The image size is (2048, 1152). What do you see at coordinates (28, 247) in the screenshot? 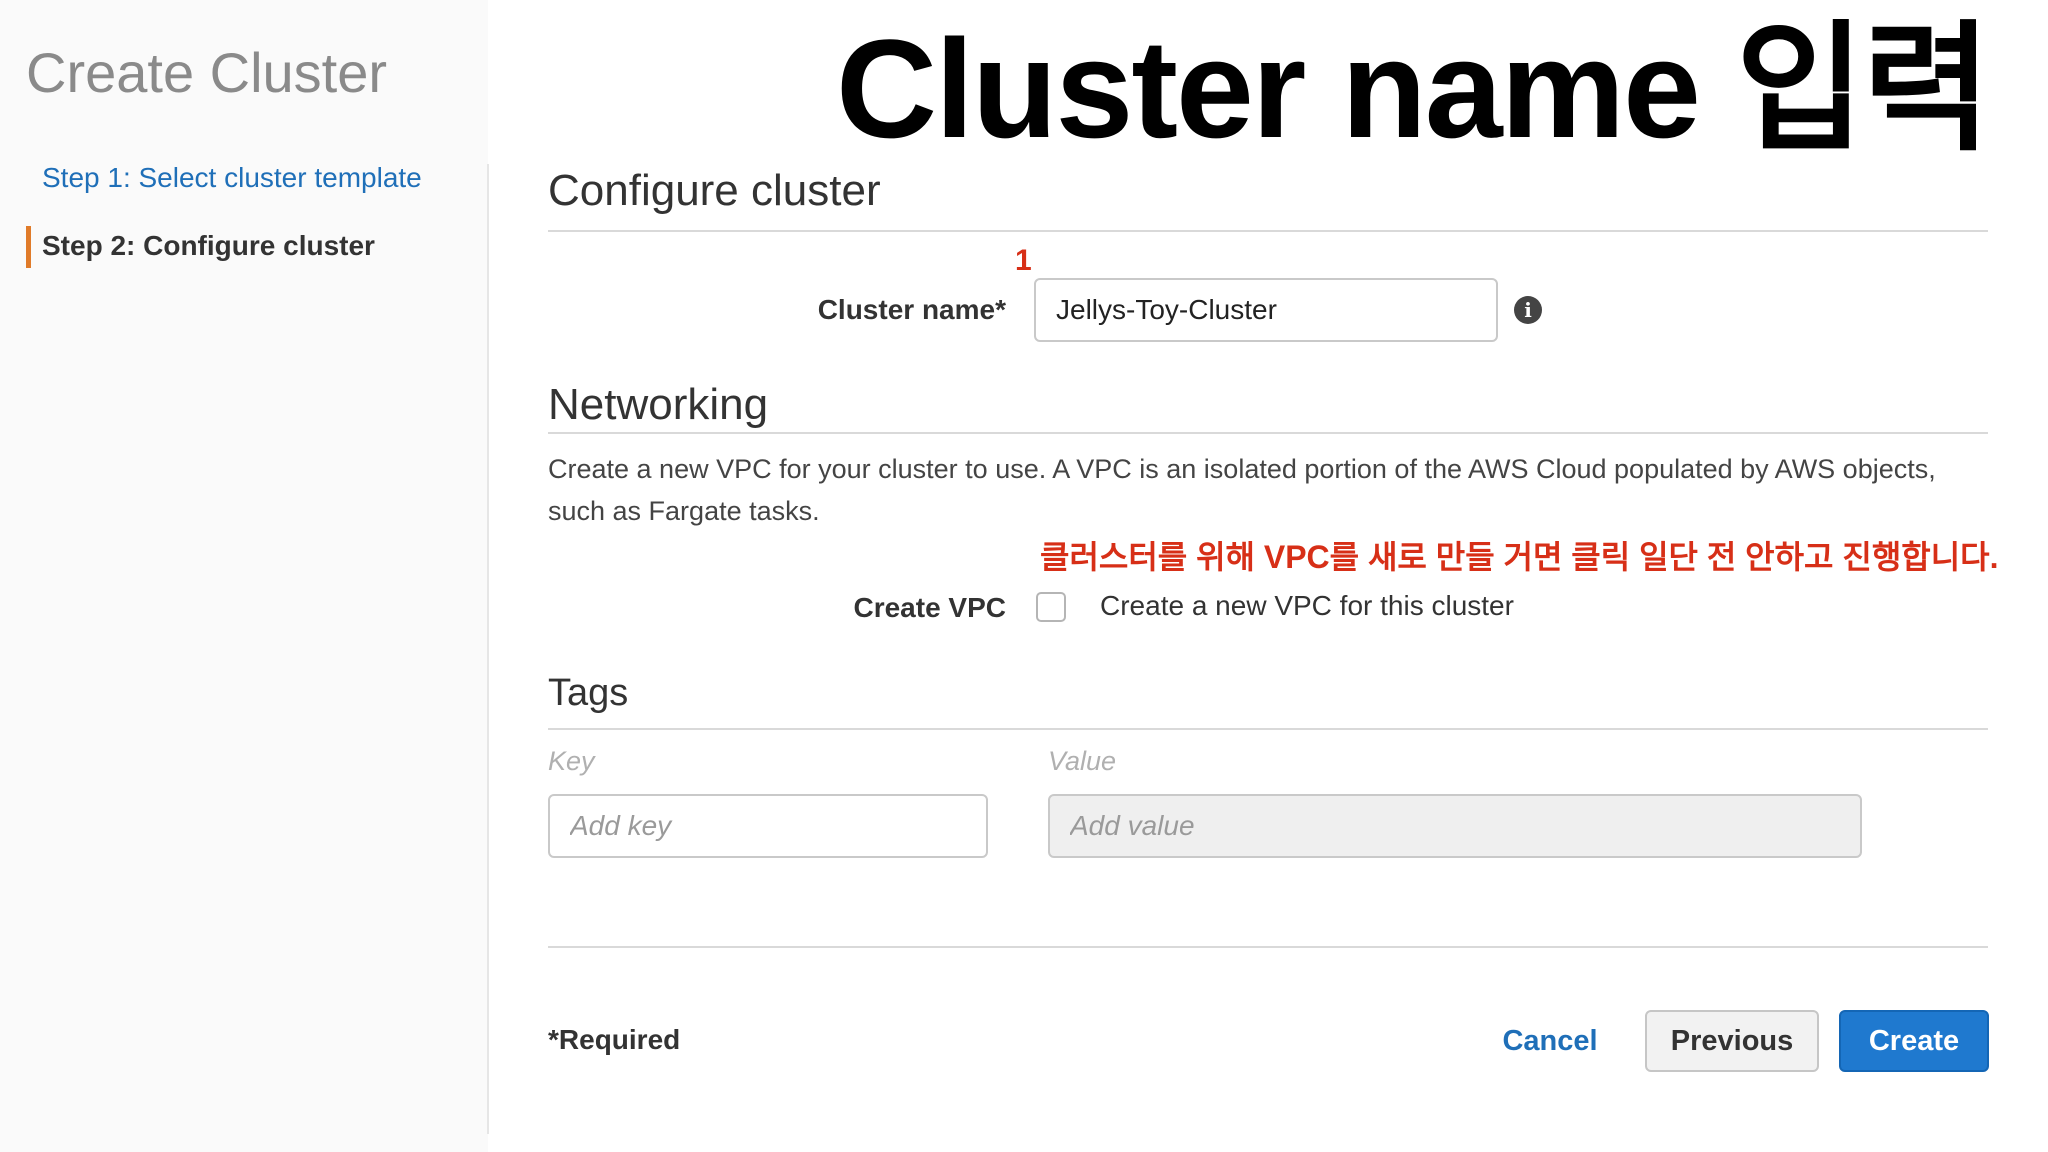
I see `active-step-marker` at bounding box center [28, 247].